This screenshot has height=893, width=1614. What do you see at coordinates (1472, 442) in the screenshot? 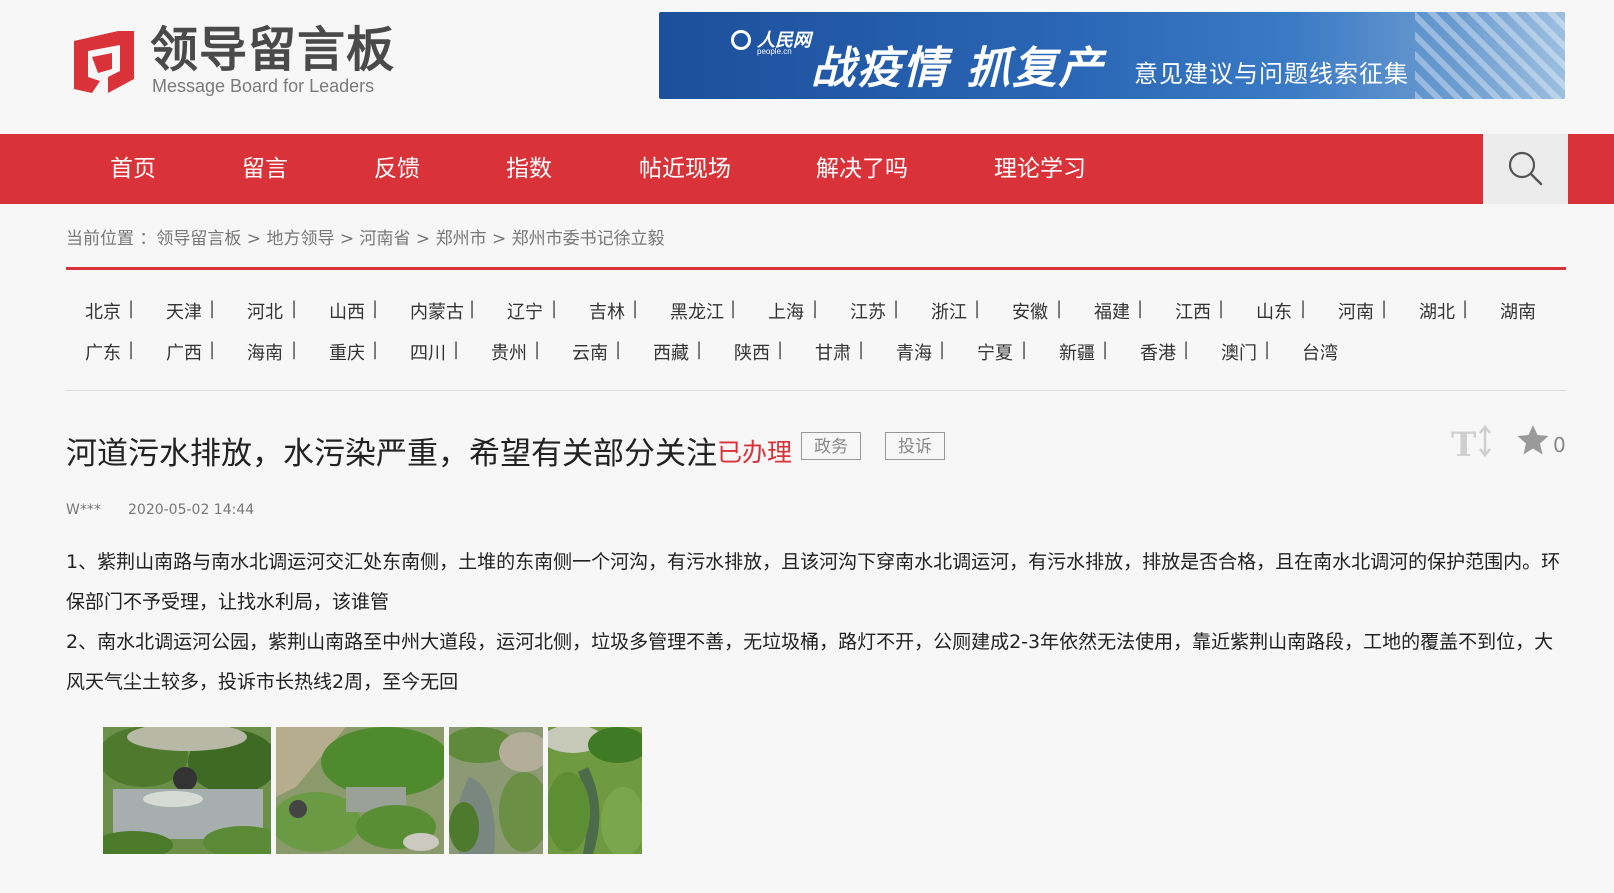
I see `font-size-icon: T` at bounding box center [1472, 442].